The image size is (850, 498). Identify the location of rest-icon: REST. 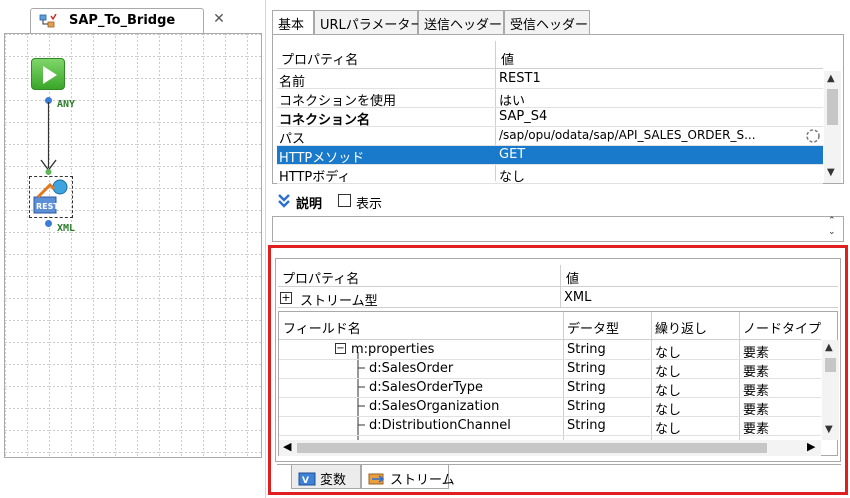
(50, 196).